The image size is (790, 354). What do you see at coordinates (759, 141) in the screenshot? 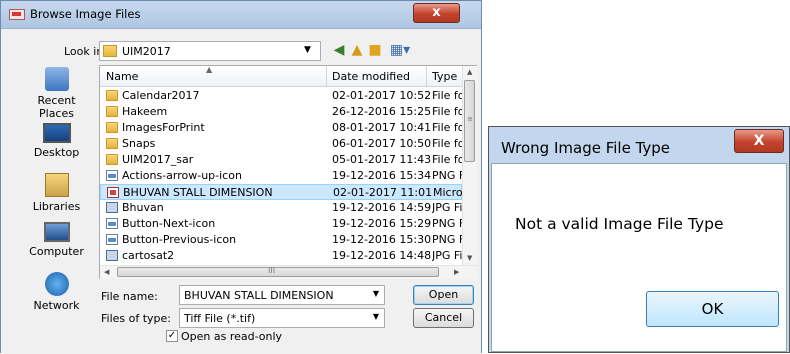
I see `error-close-button: X` at bounding box center [759, 141].